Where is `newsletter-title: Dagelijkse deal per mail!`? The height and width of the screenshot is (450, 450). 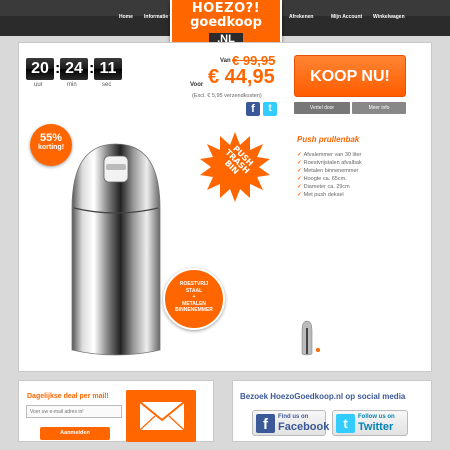
newsletter-title: Dagelijkse deal per mail! is located at coordinates (68, 396).